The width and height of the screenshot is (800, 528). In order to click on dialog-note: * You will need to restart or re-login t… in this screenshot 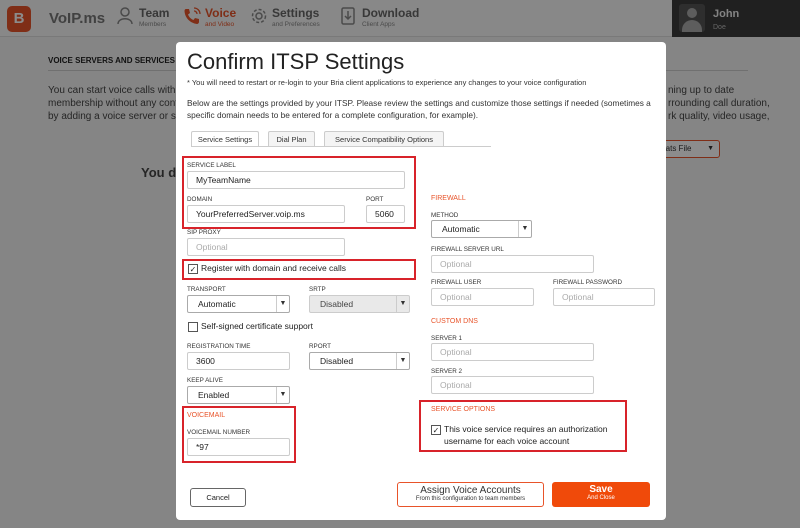, I will do `click(387, 82)`.